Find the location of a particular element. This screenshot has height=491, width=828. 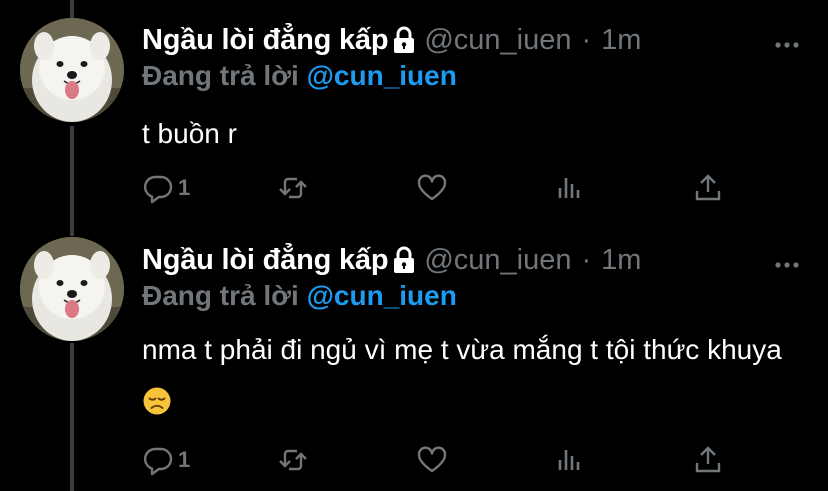

disappointed-face-icon is located at coordinates (157, 398).